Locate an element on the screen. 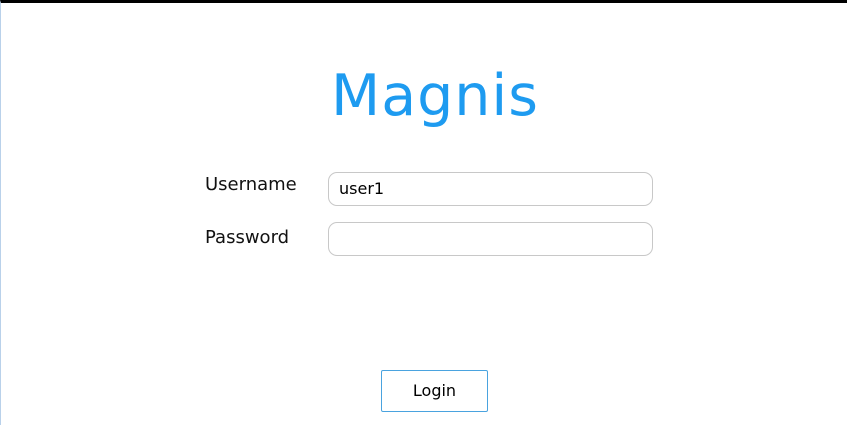  username-field: user1 is located at coordinates (490, 189).